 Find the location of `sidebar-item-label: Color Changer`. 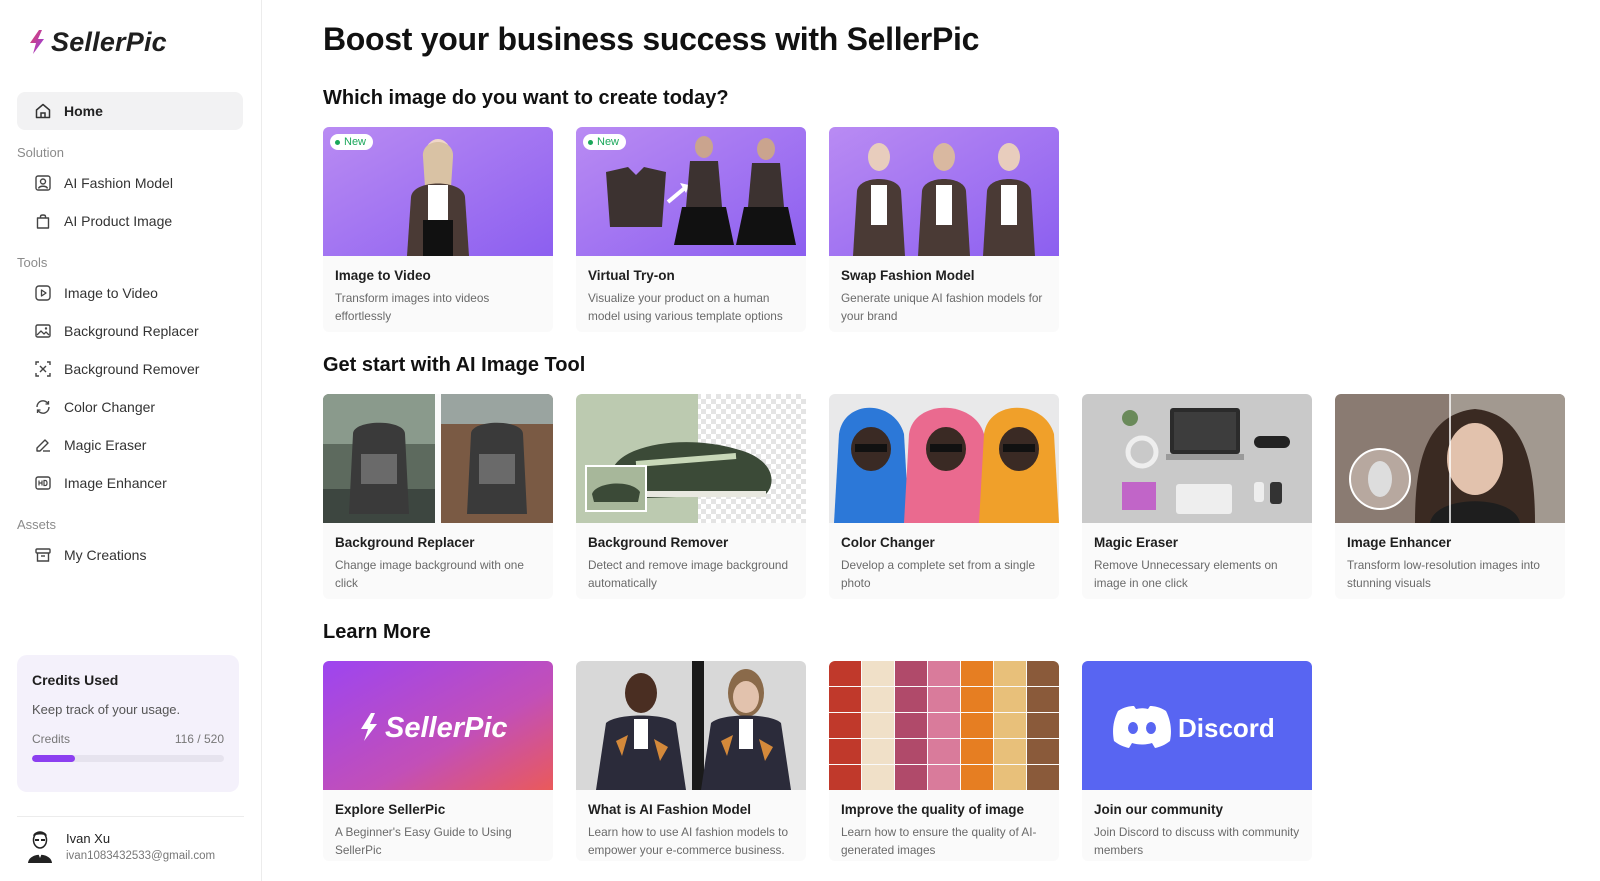

sidebar-item-label: Color Changer is located at coordinates (110, 407).